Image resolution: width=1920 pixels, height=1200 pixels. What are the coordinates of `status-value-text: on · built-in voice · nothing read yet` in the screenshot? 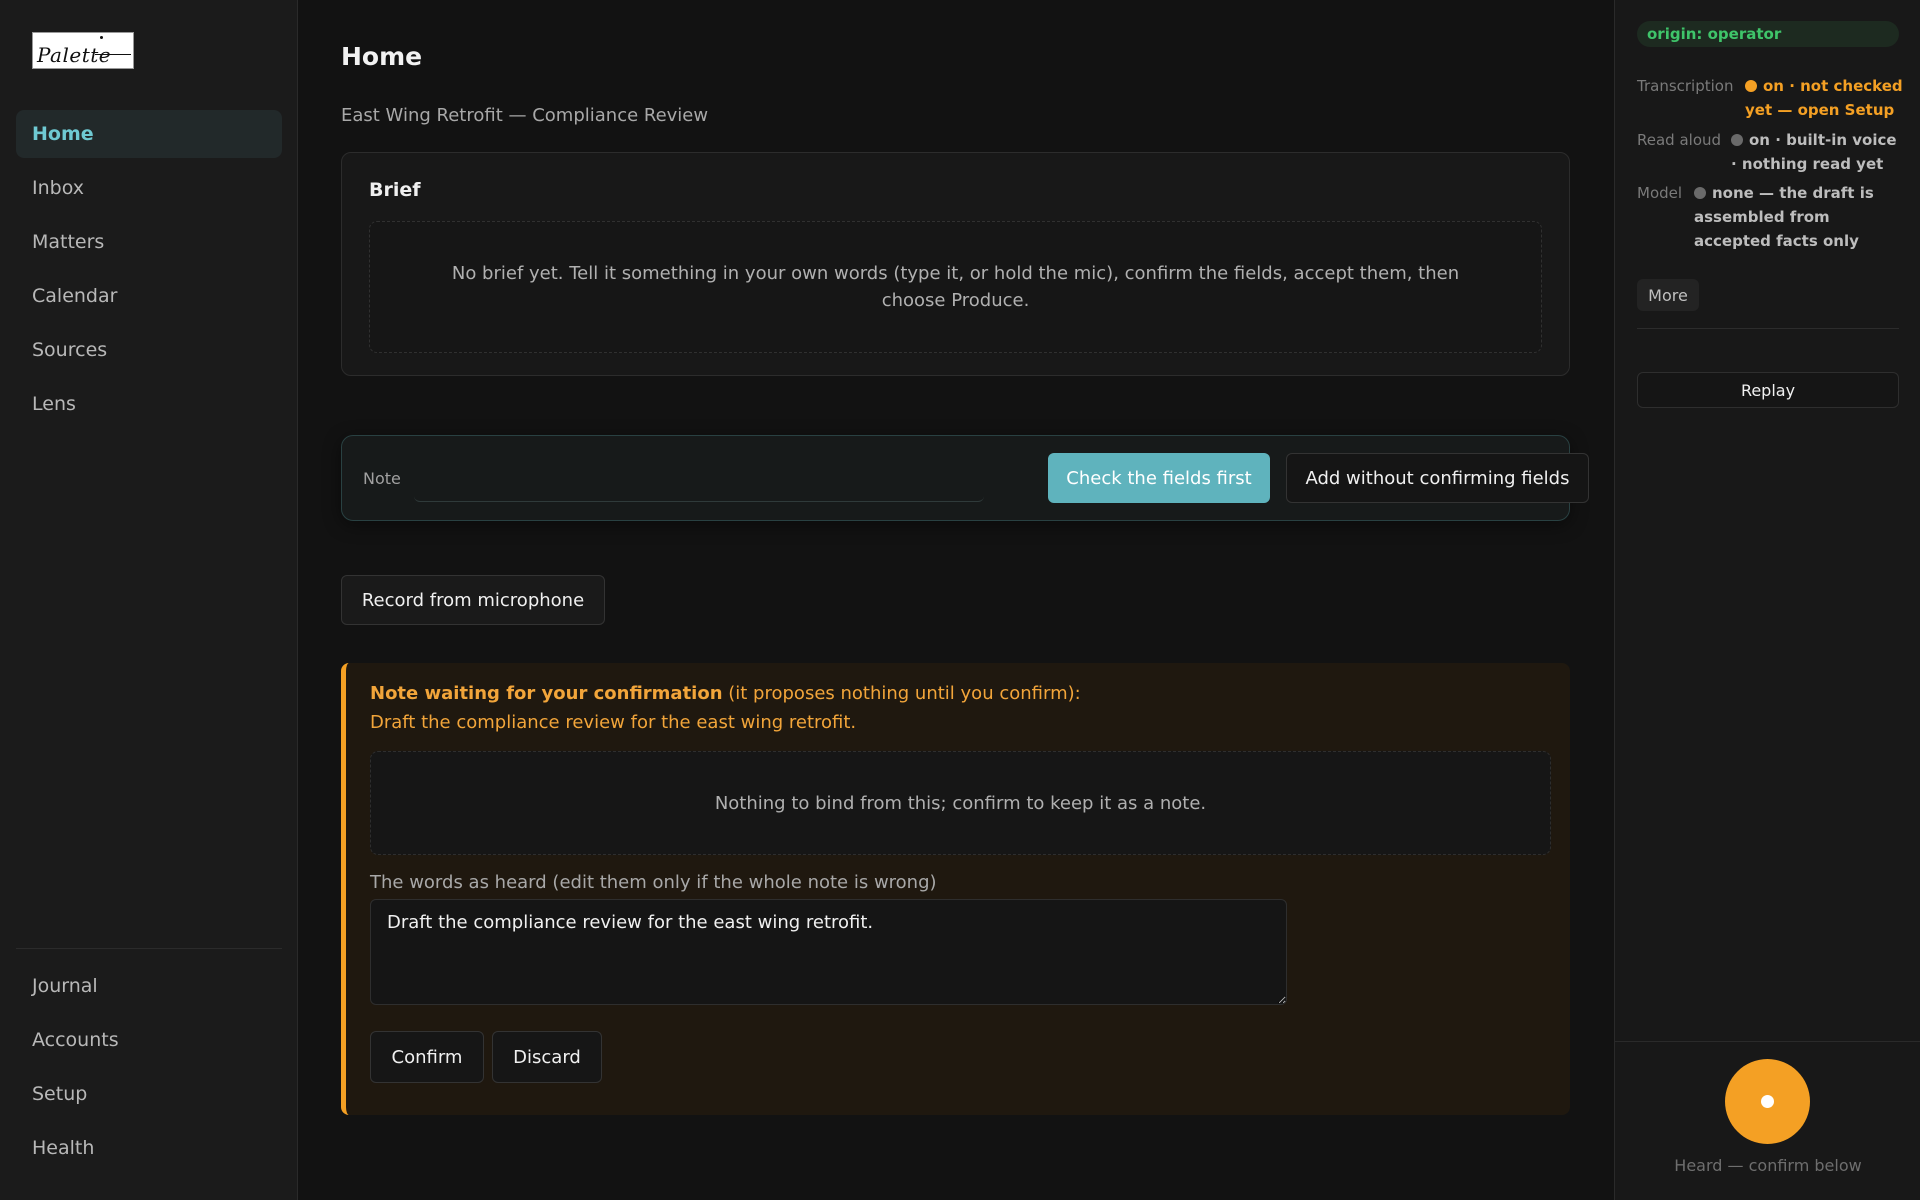 It's located at (1814, 152).